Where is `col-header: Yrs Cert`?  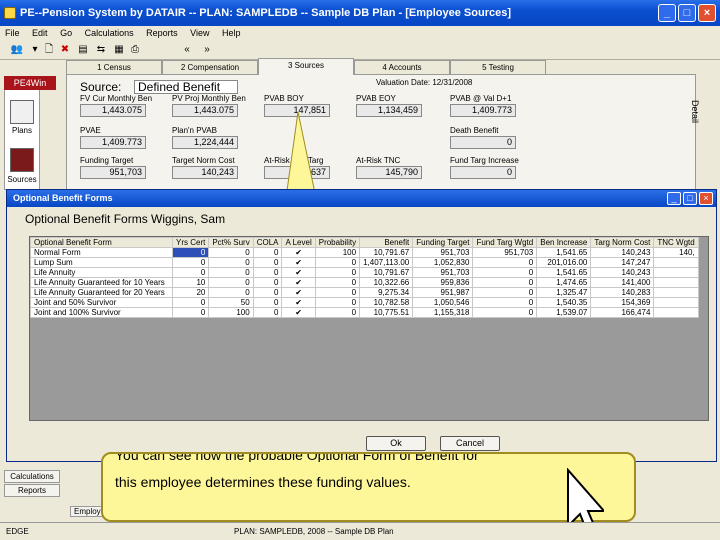
col-header: Yrs Cert is located at coordinates (190, 242).